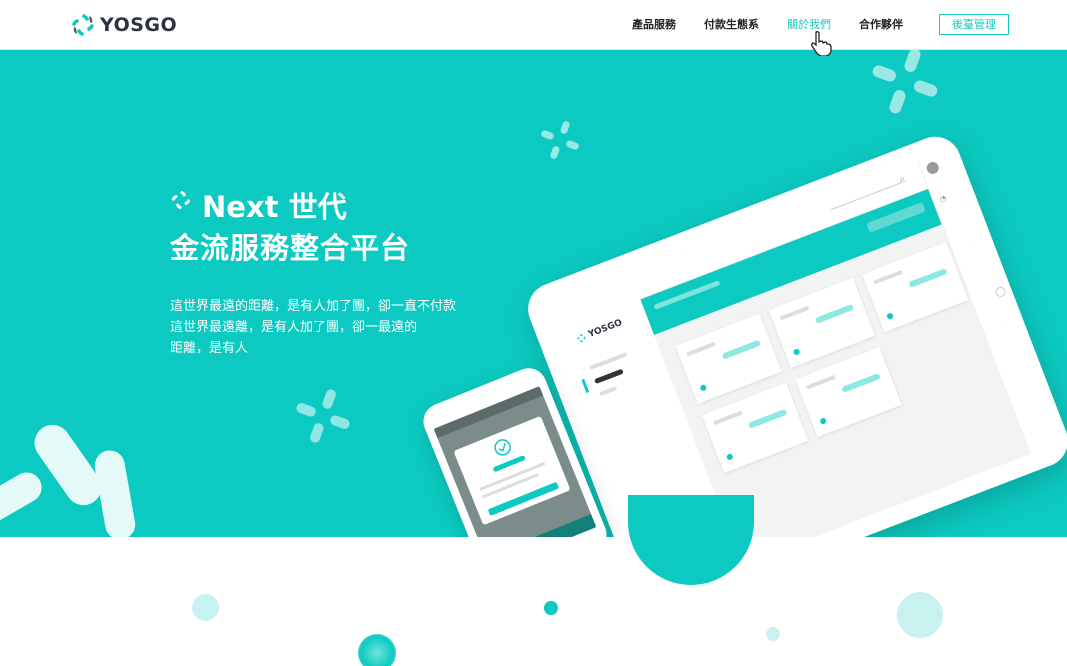 This screenshot has width=1067, height=666. What do you see at coordinates (731, 25) in the screenshot?
I see `nav-item-payment-ecosystem: 付款生態系` at bounding box center [731, 25].